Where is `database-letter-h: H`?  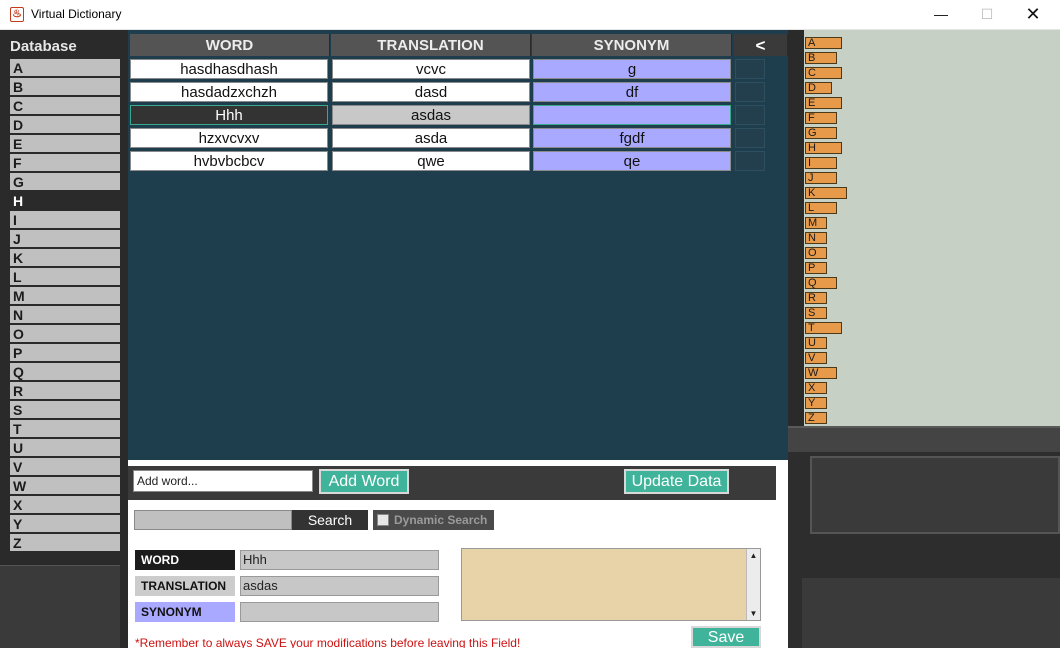 database-letter-h: H is located at coordinates (65, 200).